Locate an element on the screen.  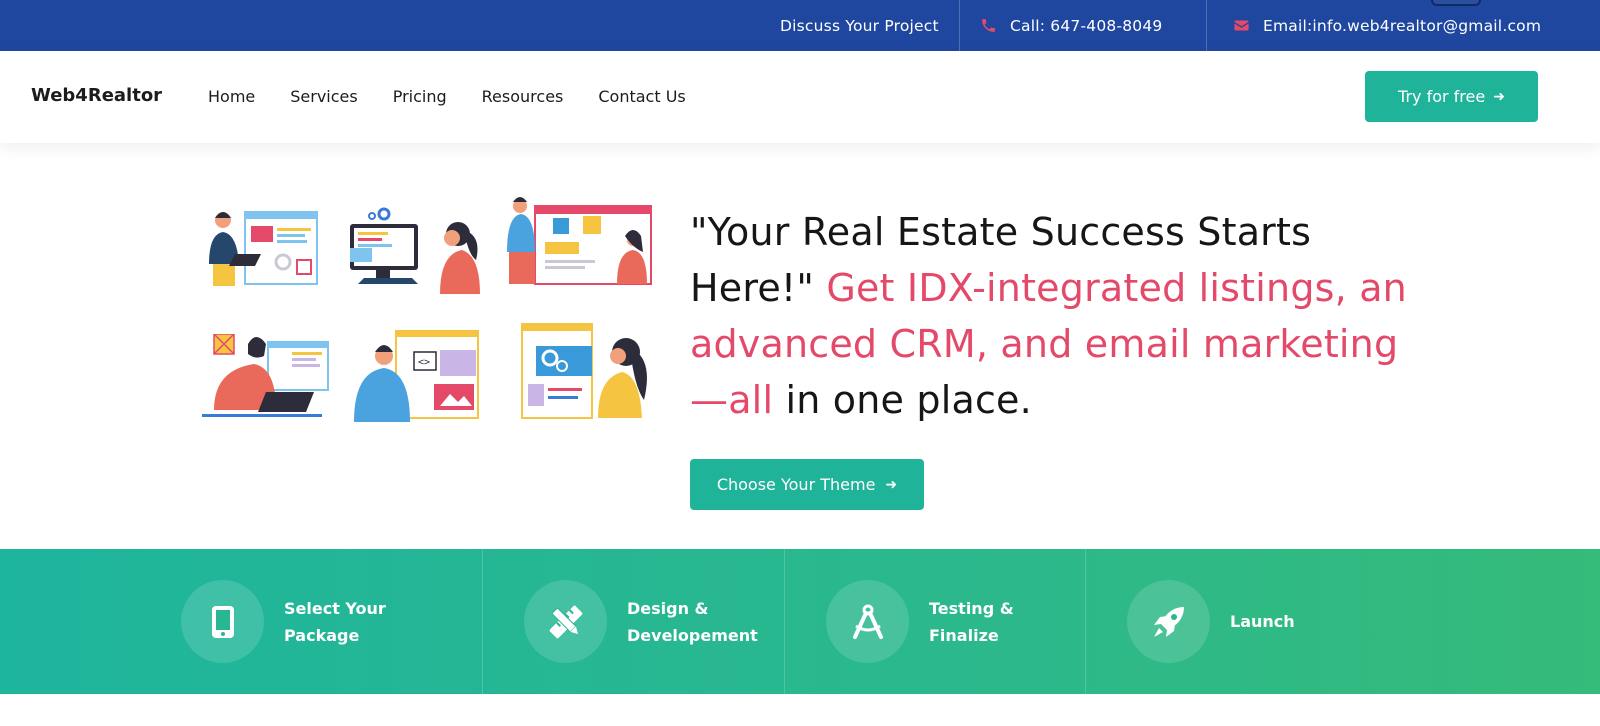
nav-item-pricing: Pricing is located at coordinates (420, 96).